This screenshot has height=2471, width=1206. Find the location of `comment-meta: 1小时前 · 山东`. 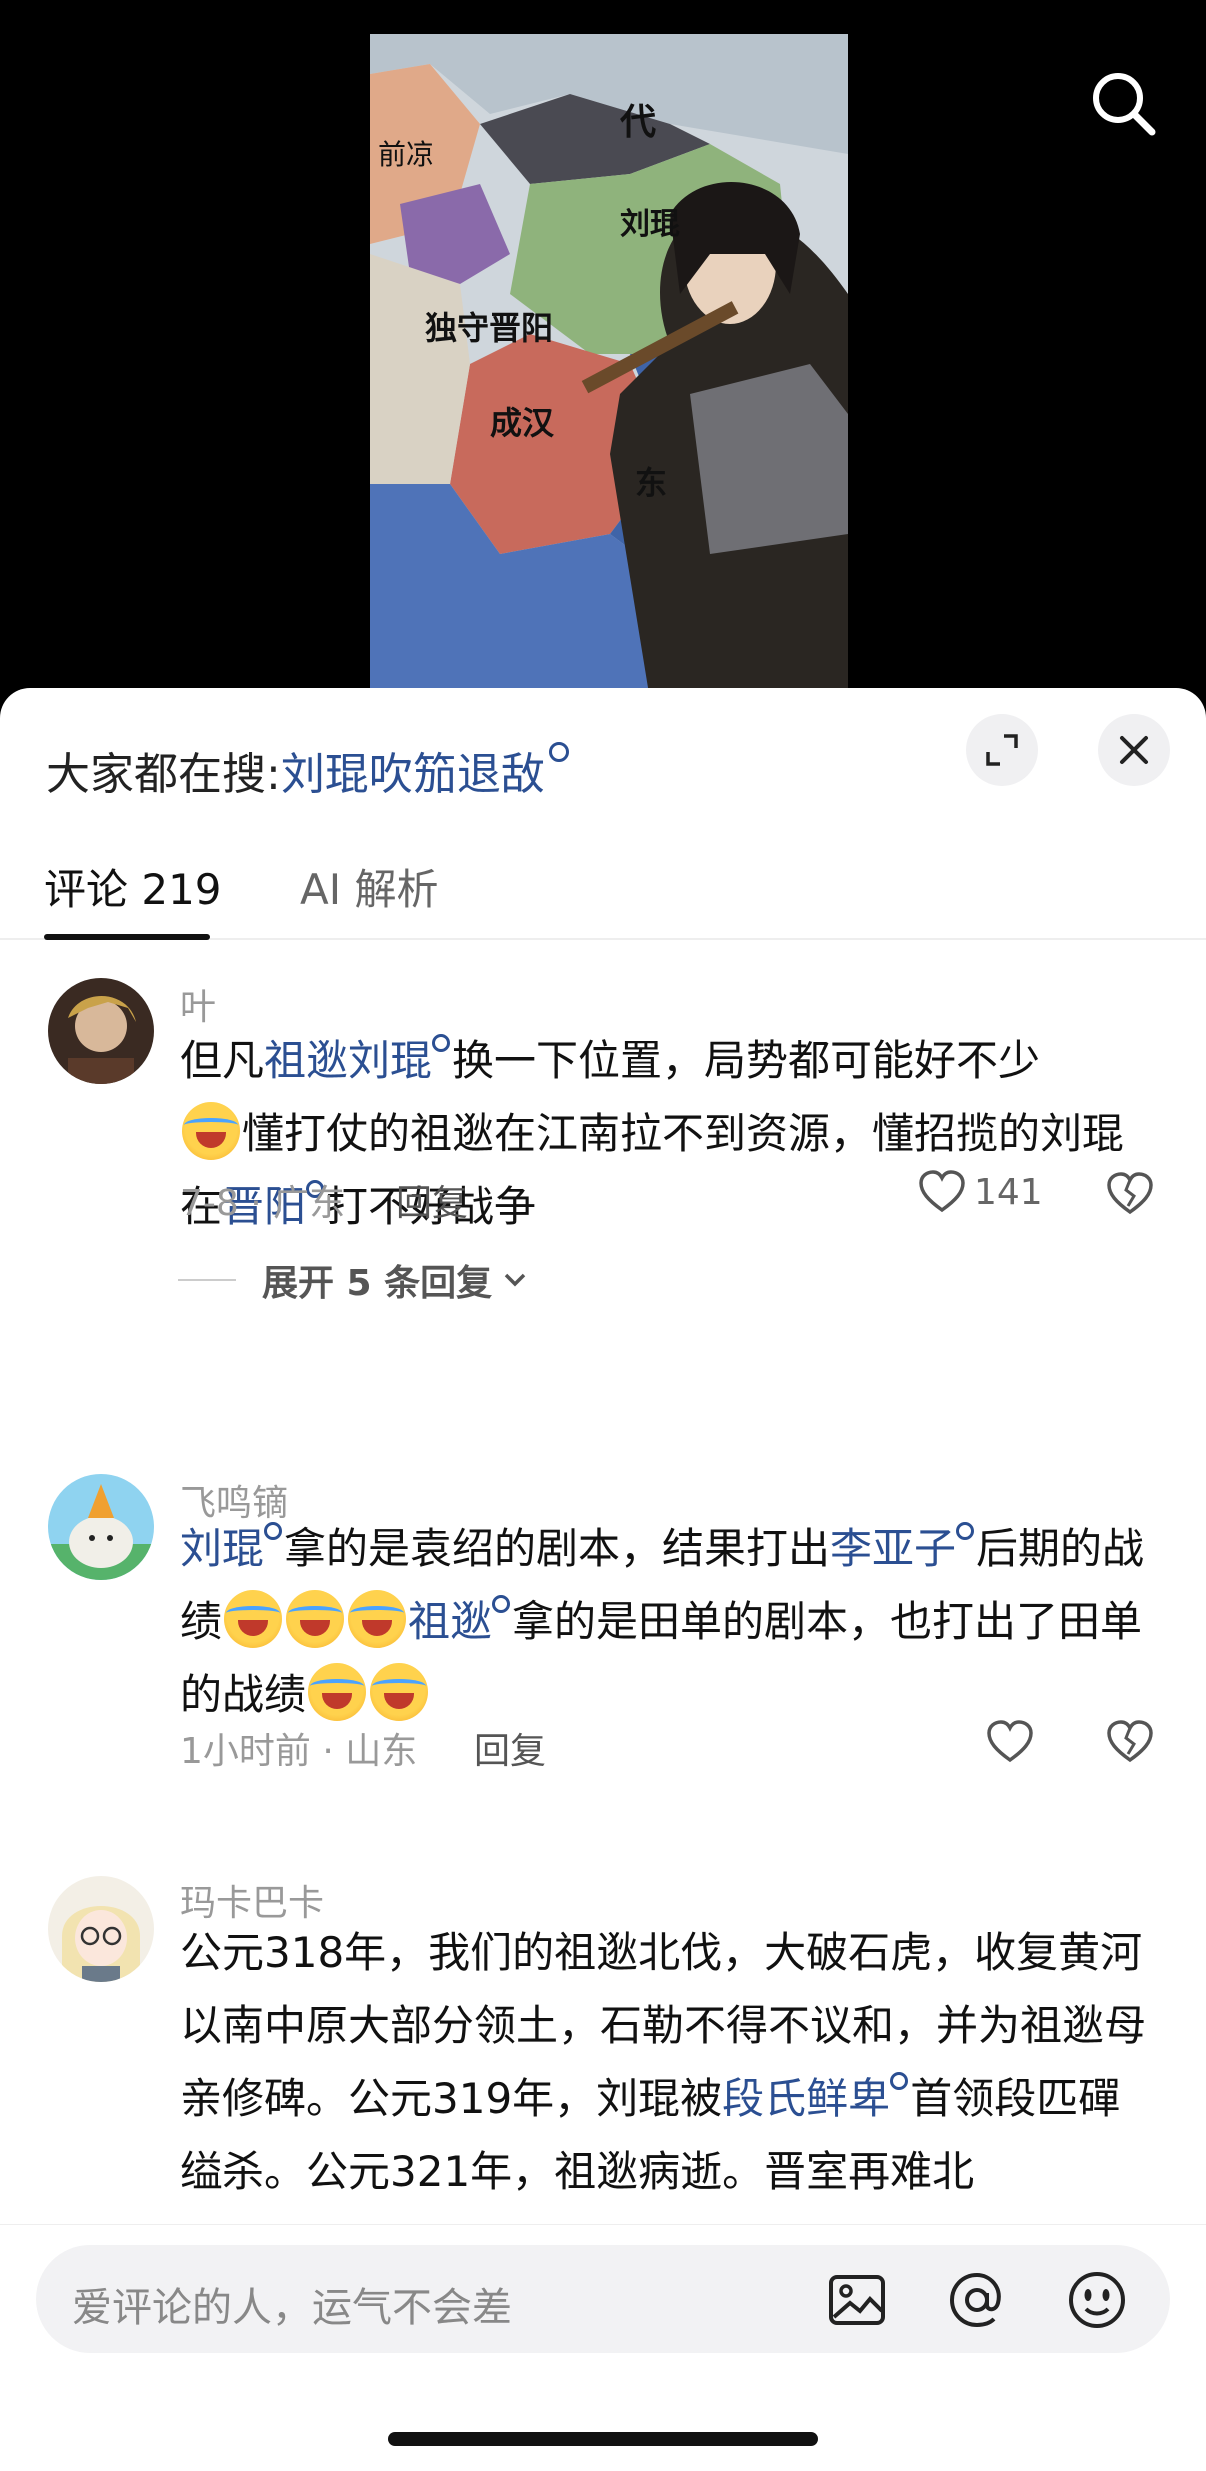

comment-meta: 1小时前 · 山东 is located at coordinates (299, 1751).